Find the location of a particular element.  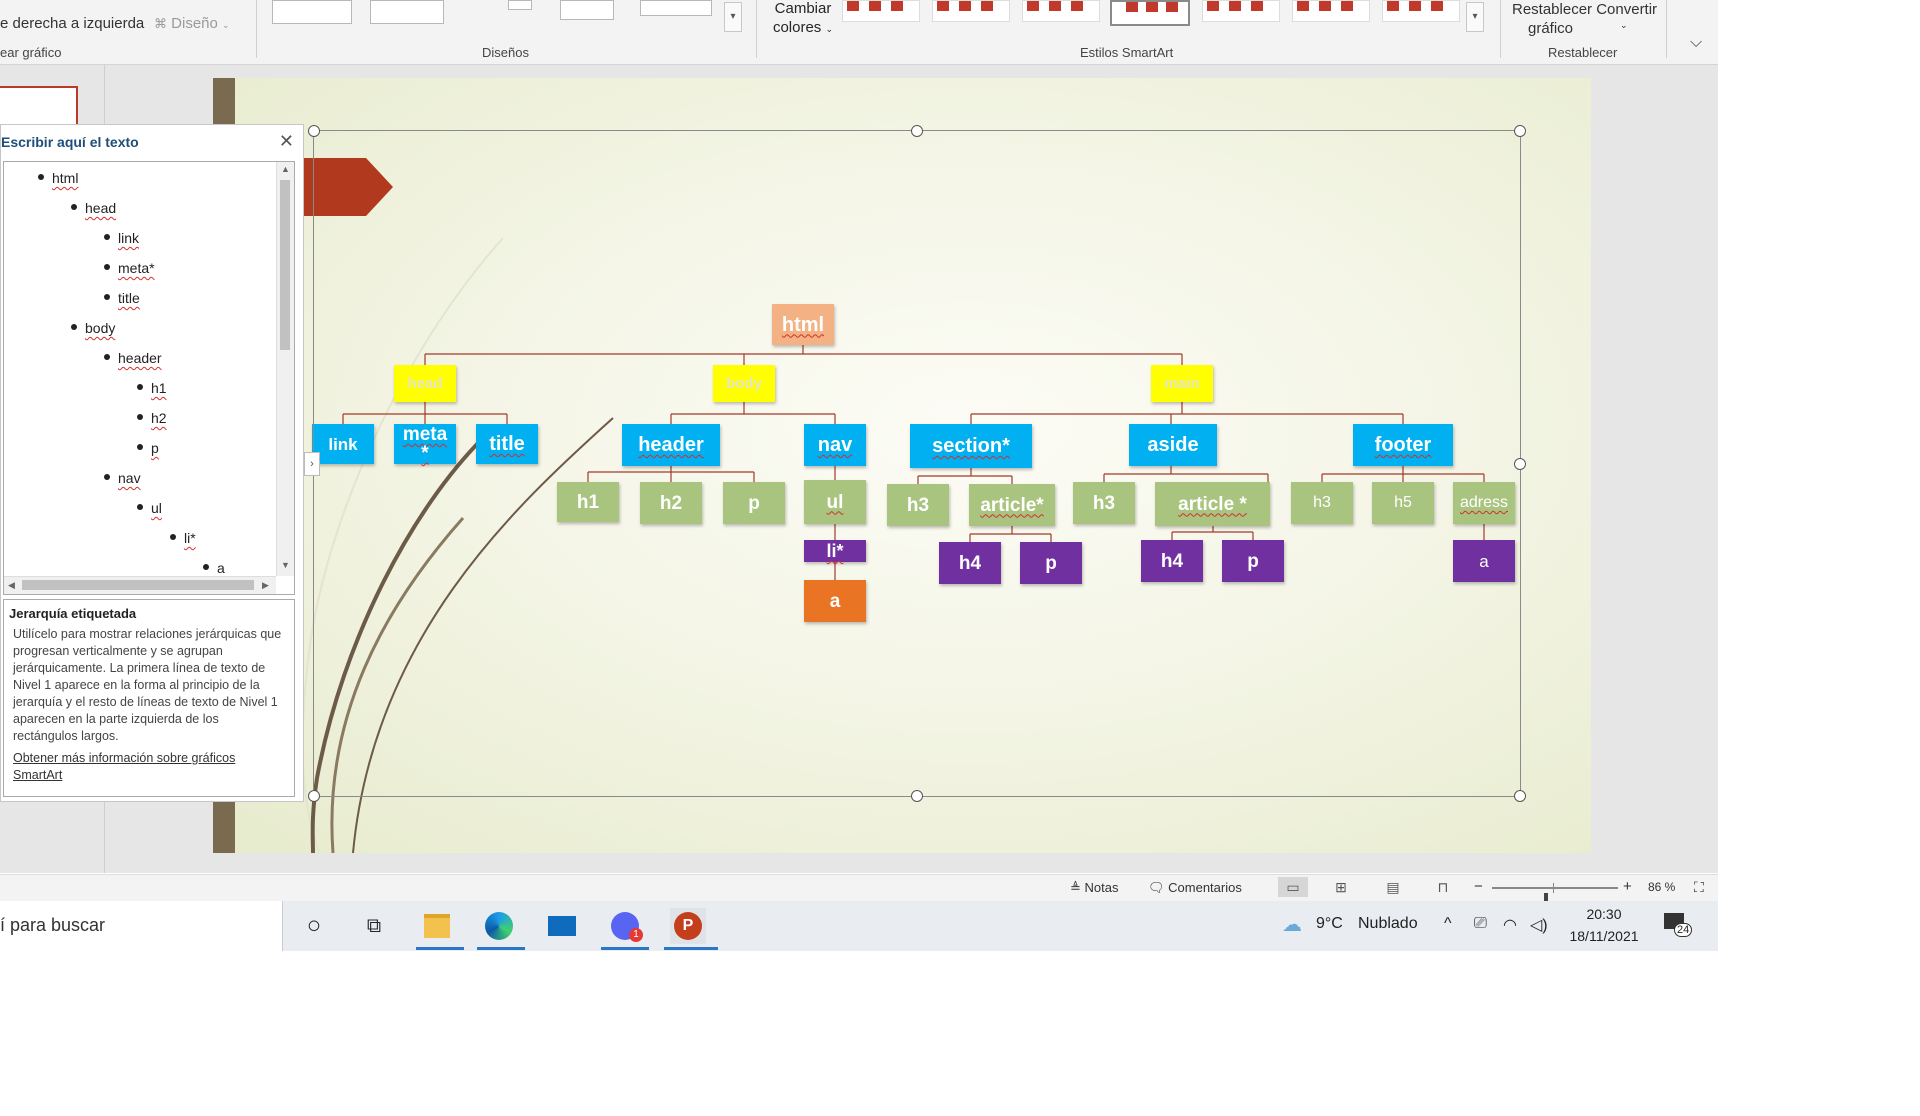

text-pane-bullet-item: li* is located at coordinates (183, 538).